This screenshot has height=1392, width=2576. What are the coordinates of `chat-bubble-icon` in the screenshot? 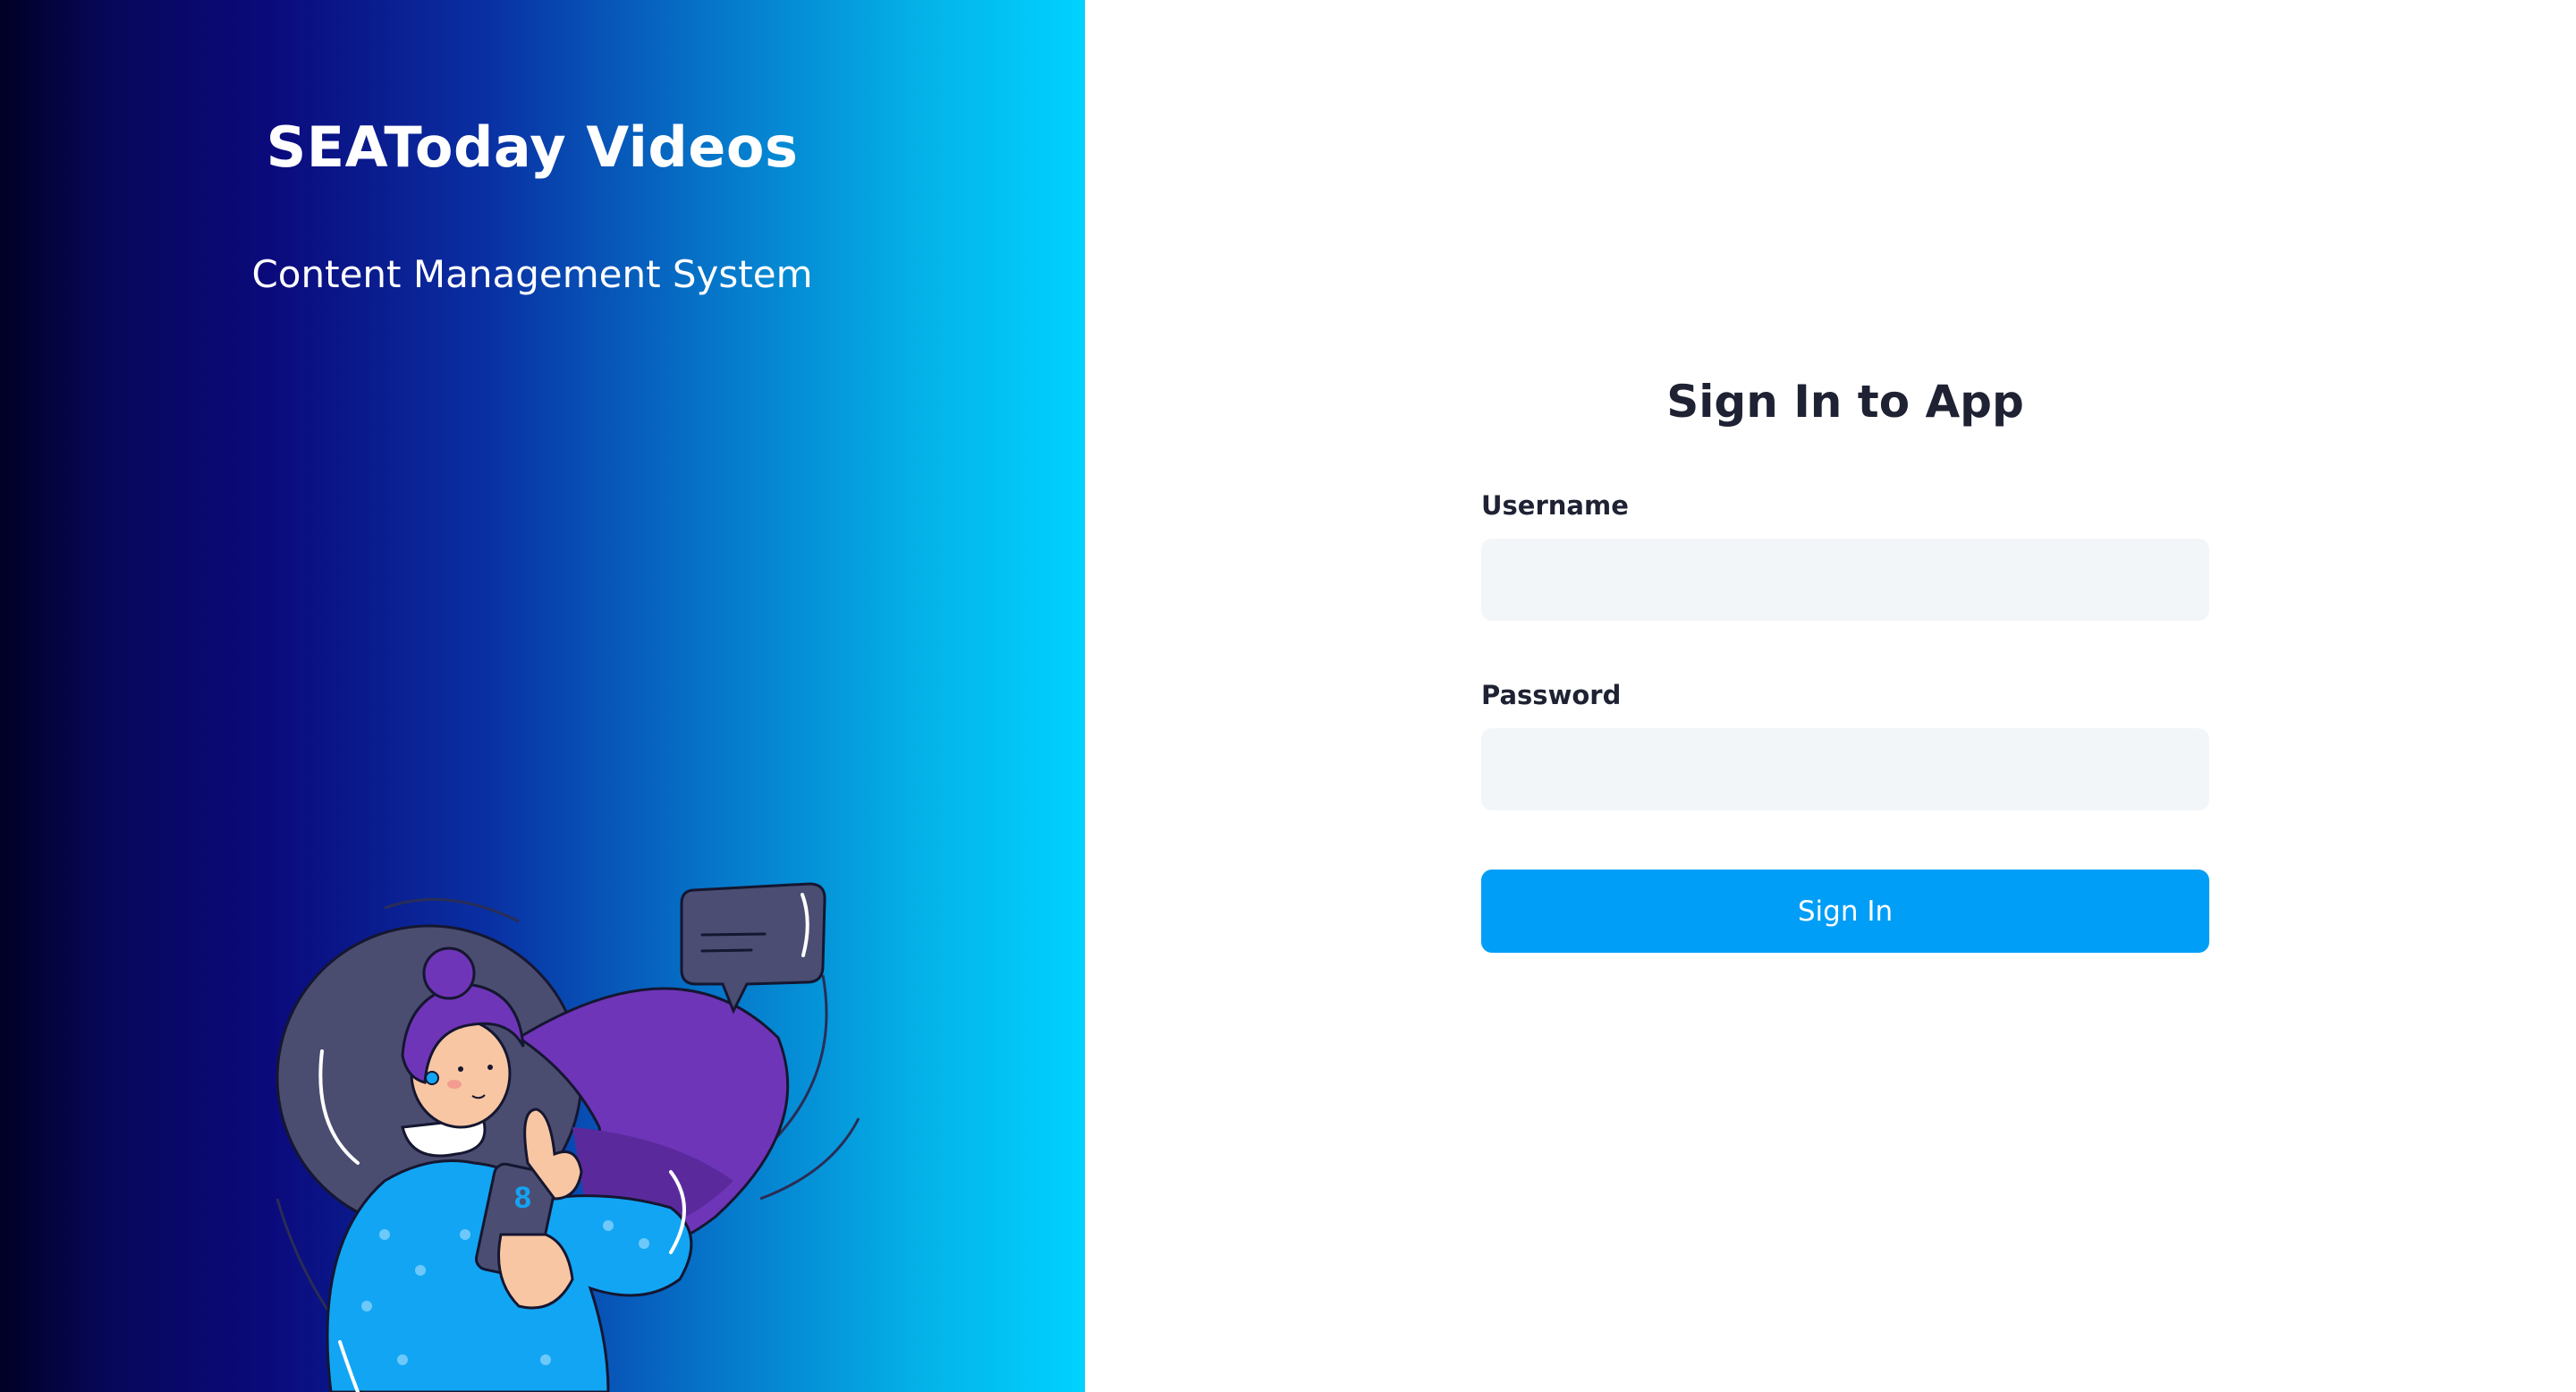 It's located at (753, 948).